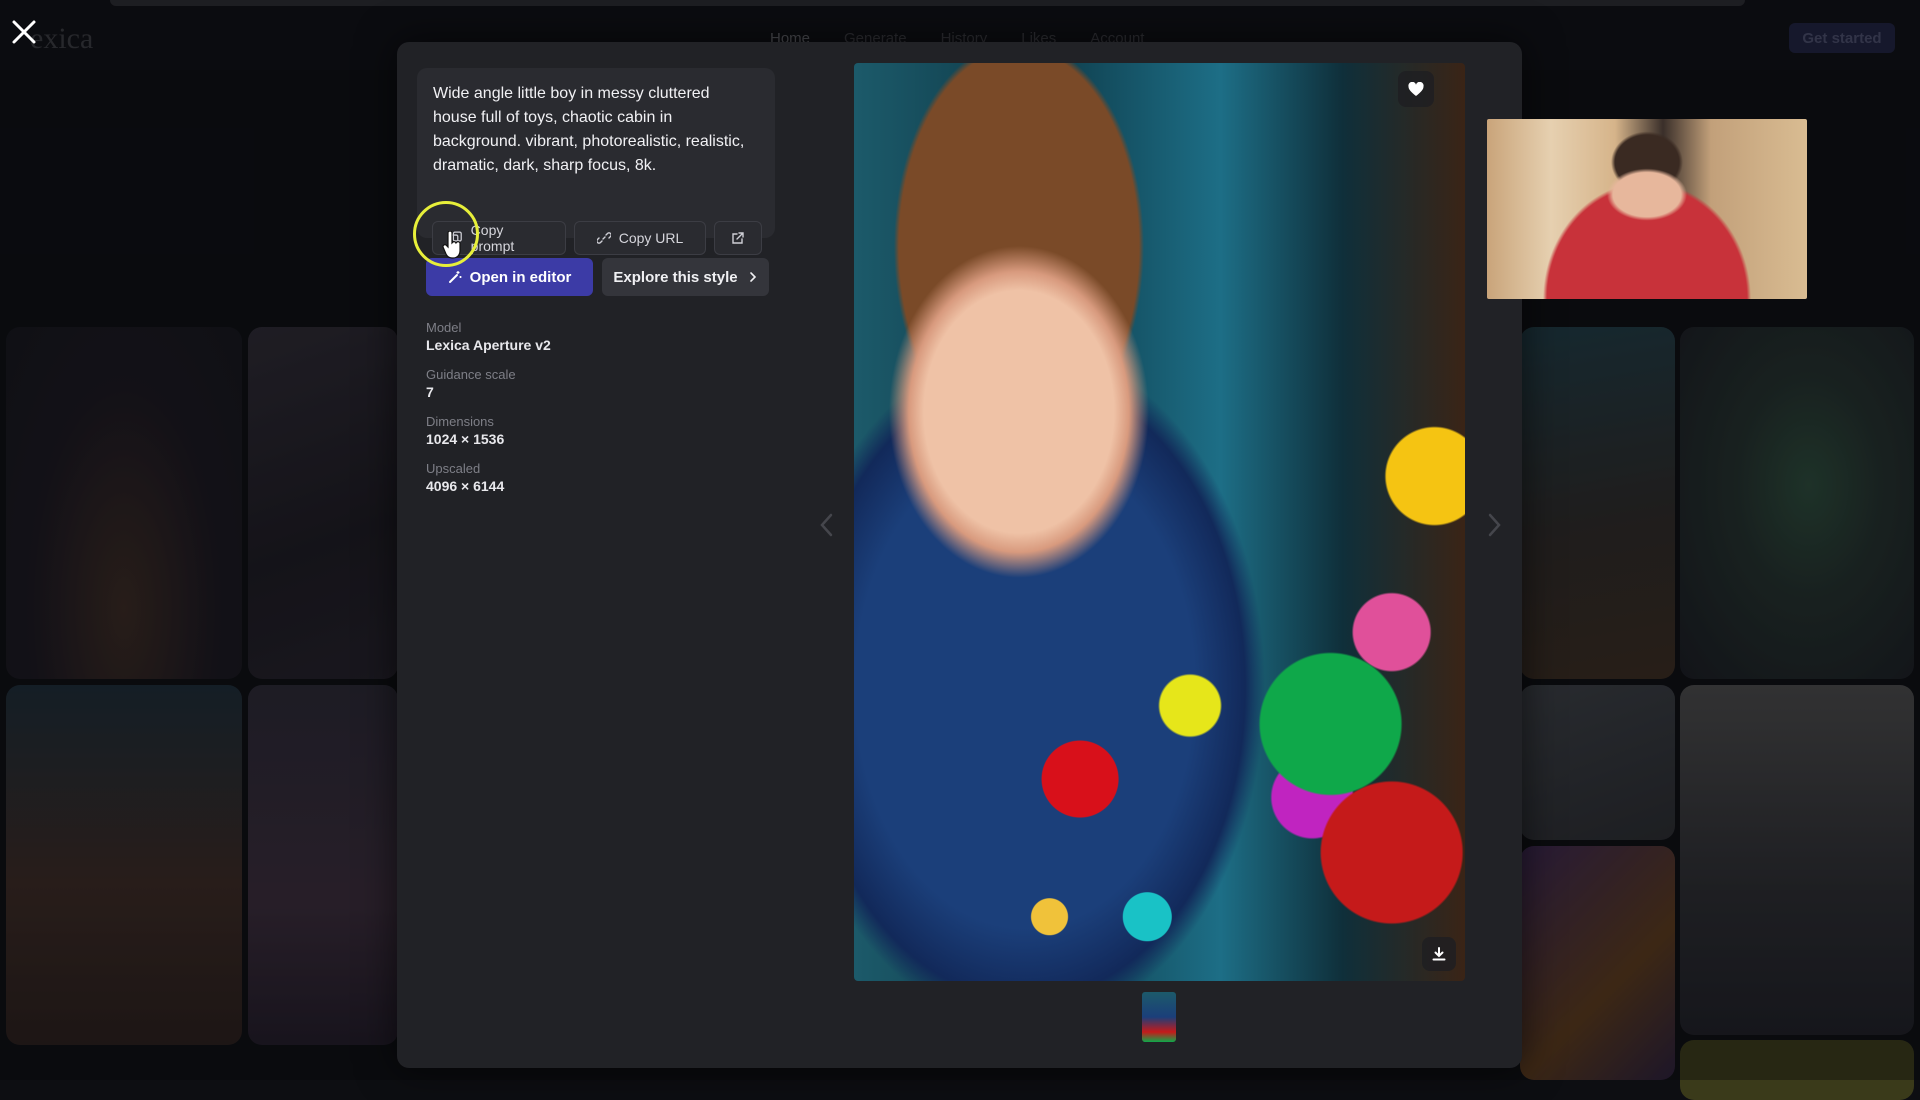  What do you see at coordinates (453, 468) in the screenshot?
I see `upscaled-label: Upscaled` at bounding box center [453, 468].